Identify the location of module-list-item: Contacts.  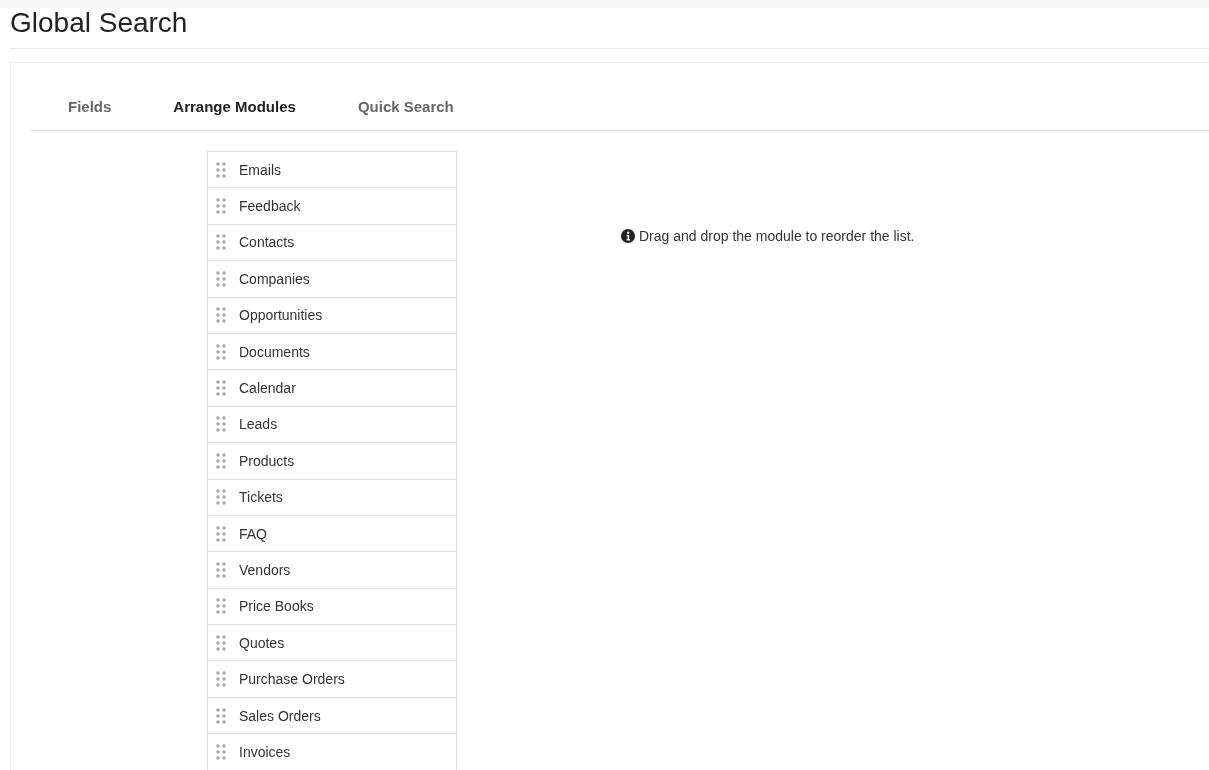
(332, 242).